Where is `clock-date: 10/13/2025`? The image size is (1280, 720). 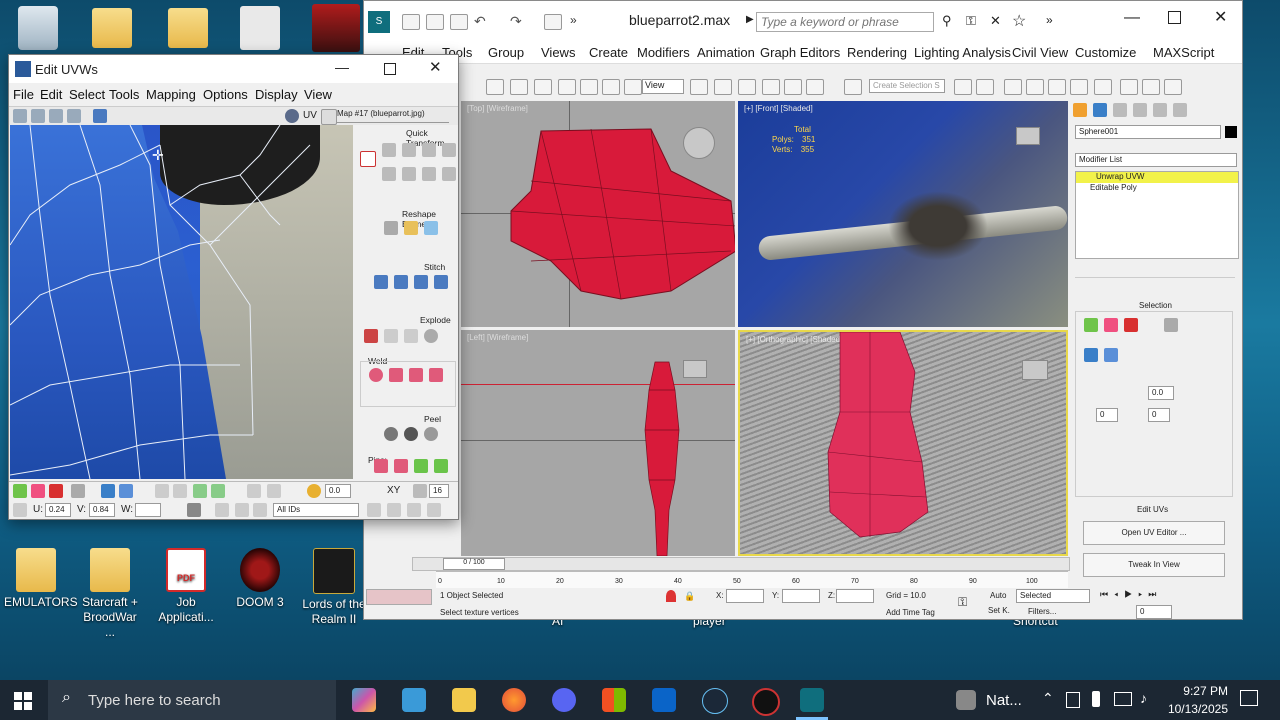
clock-date: 10/13/2025 is located at coordinates (1192, 709).